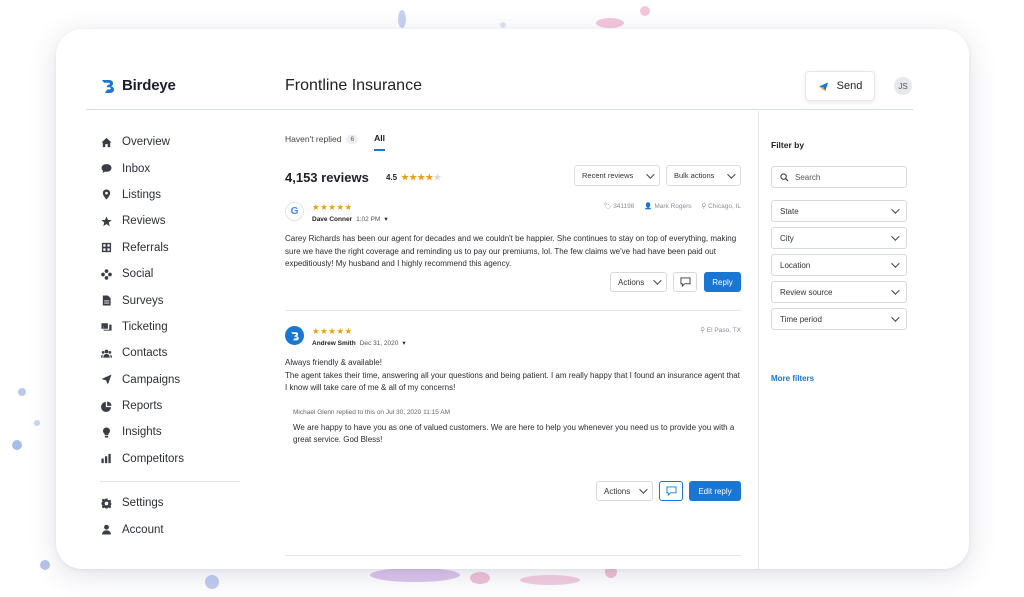  I want to click on filter-time-period-select: Time period, so click(839, 319).